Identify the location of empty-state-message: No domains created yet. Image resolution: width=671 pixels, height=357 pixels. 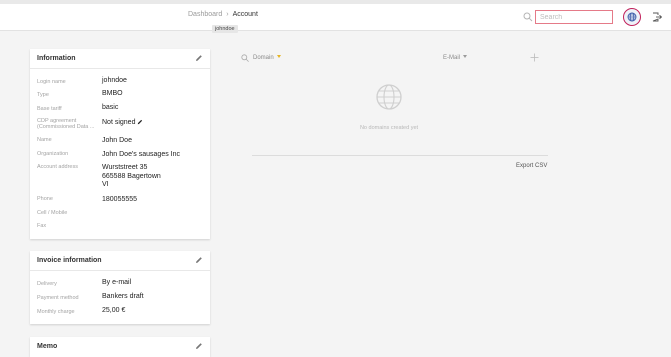
(389, 128).